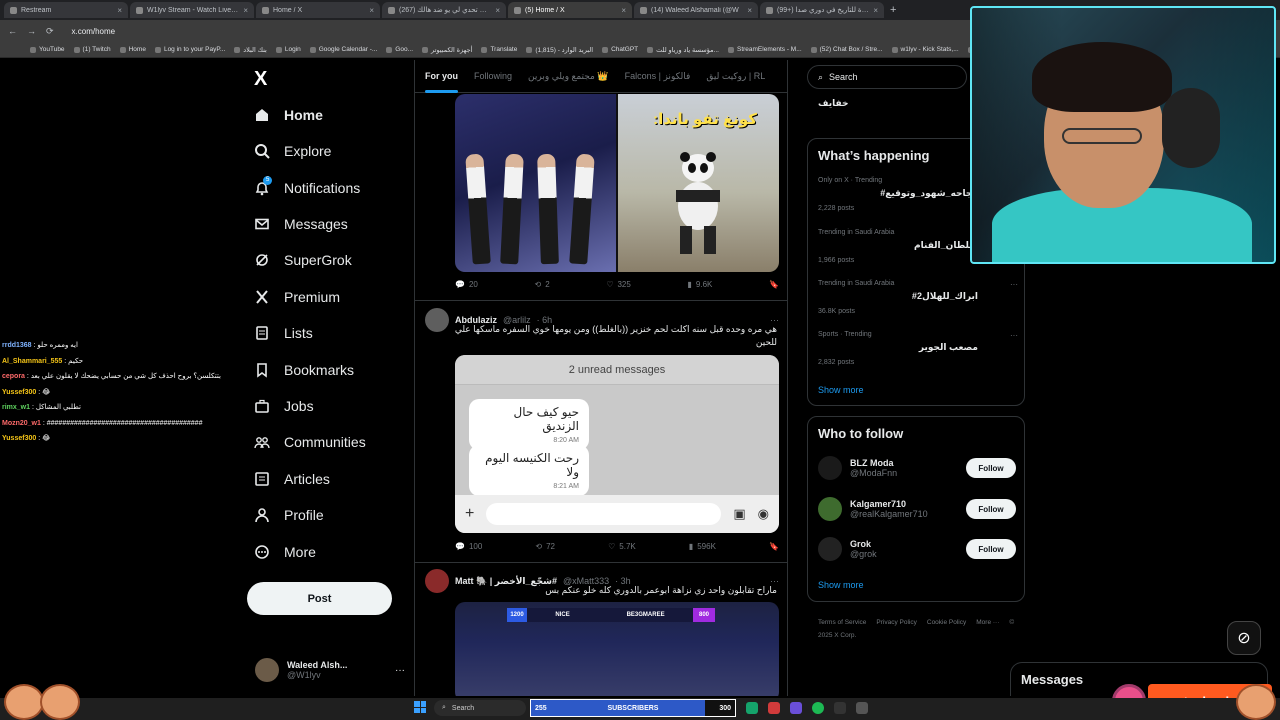  I want to click on follow-suggestion: Grok @grok Follow, so click(917, 549).